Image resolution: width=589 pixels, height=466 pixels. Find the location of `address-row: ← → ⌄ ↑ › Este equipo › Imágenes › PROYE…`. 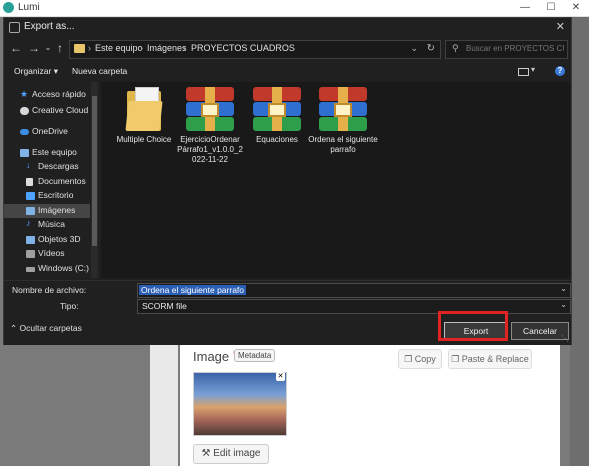

address-row: ← → ⌄ ↑ › Este equipo › Imágenes › PROYE… is located at coordinates (287, 48).